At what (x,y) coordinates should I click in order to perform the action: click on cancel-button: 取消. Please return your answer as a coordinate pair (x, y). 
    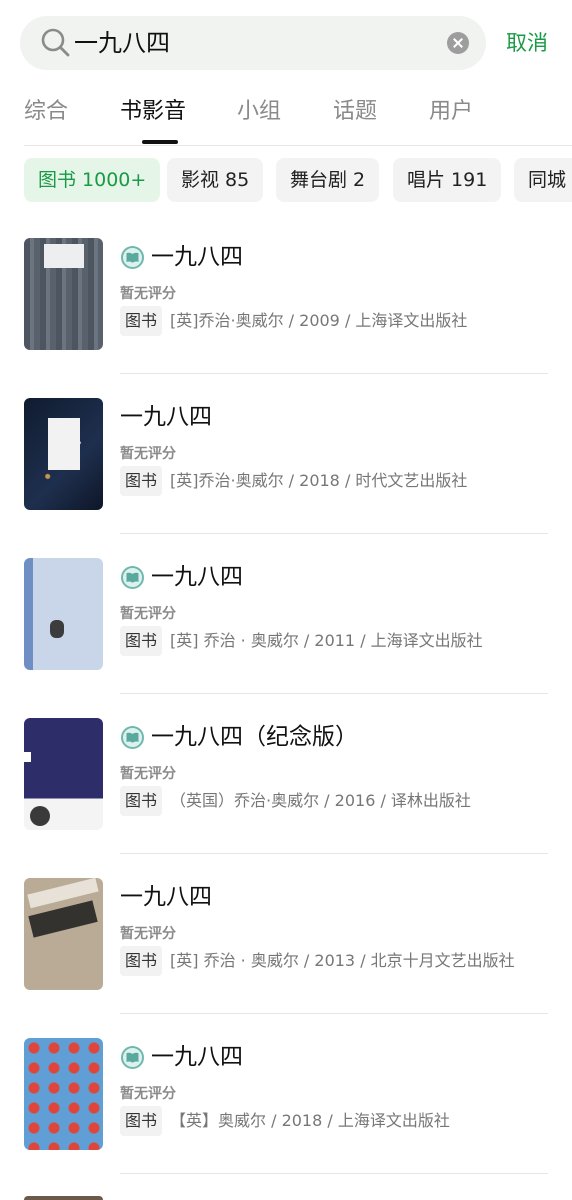
    Looking at the image, I should click on (527, 43).